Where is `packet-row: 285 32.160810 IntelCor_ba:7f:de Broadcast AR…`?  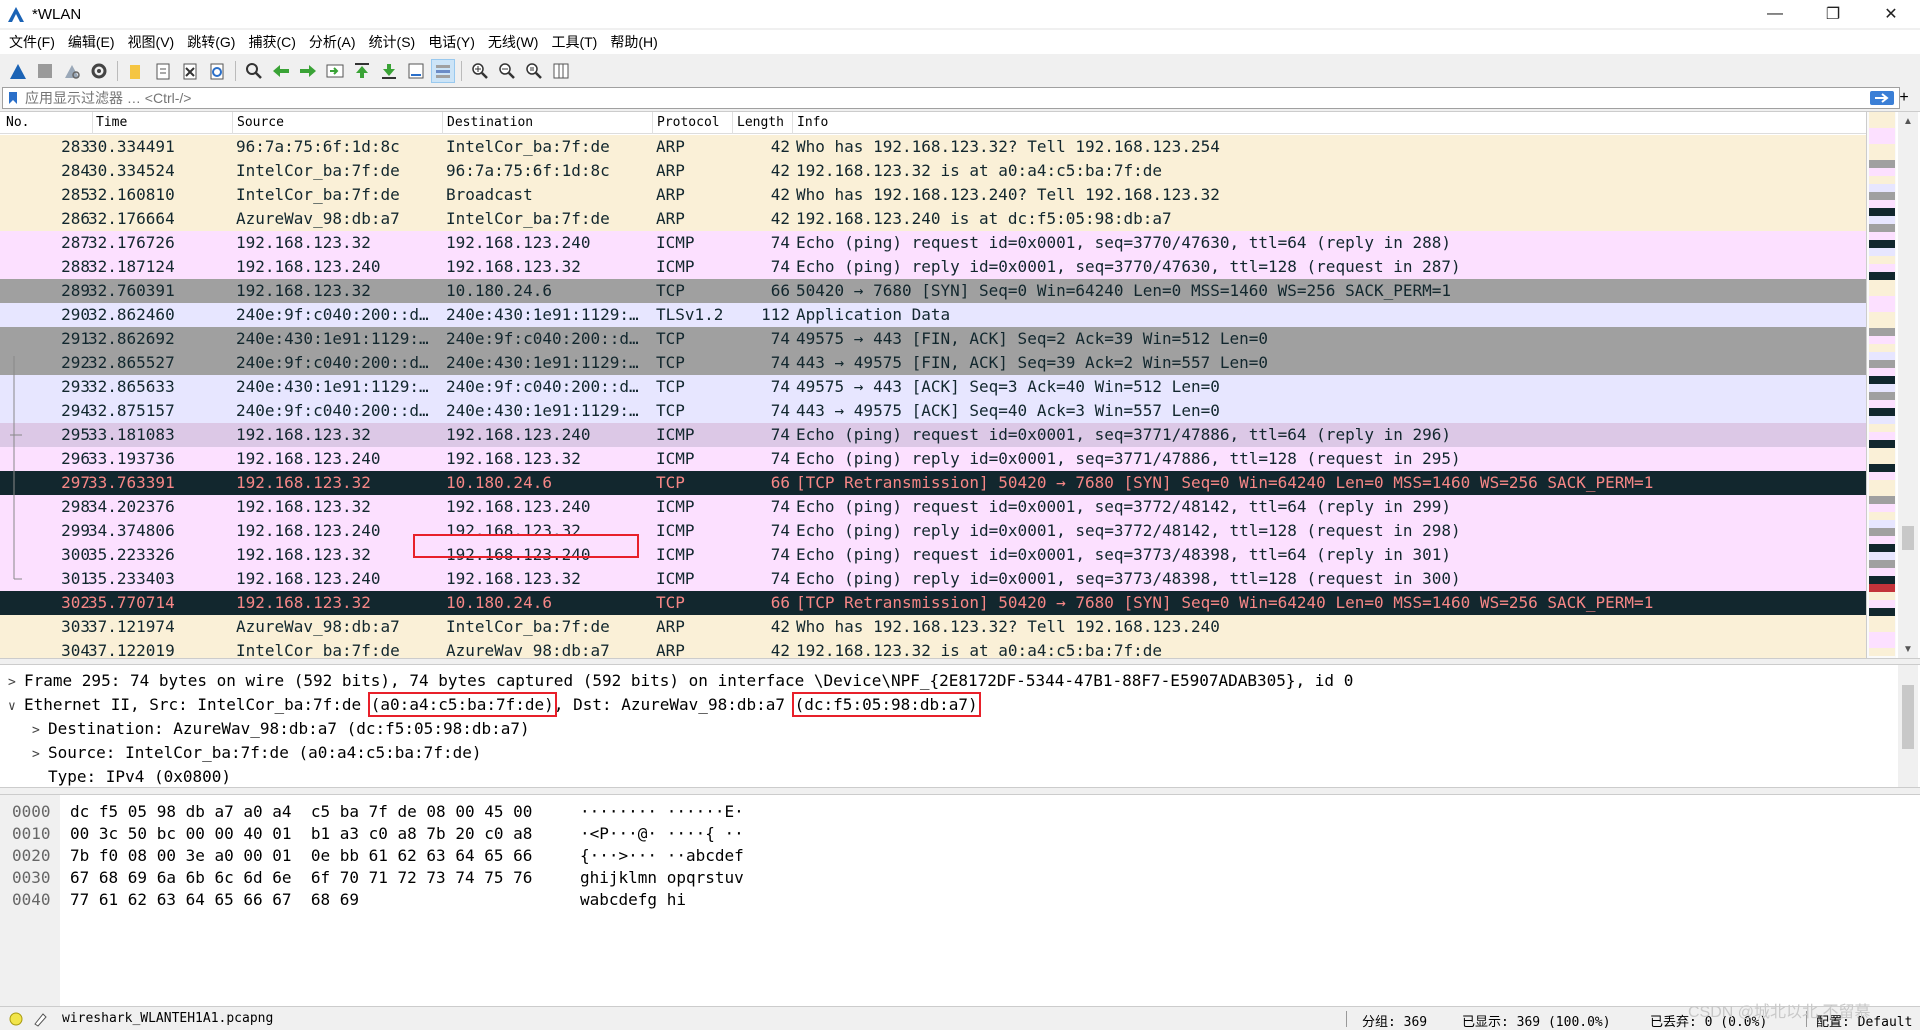 packet-row: 285 32.160810 IntelCor_ba:7f:de Broadcast AR… is located at coordinates (933, 195).